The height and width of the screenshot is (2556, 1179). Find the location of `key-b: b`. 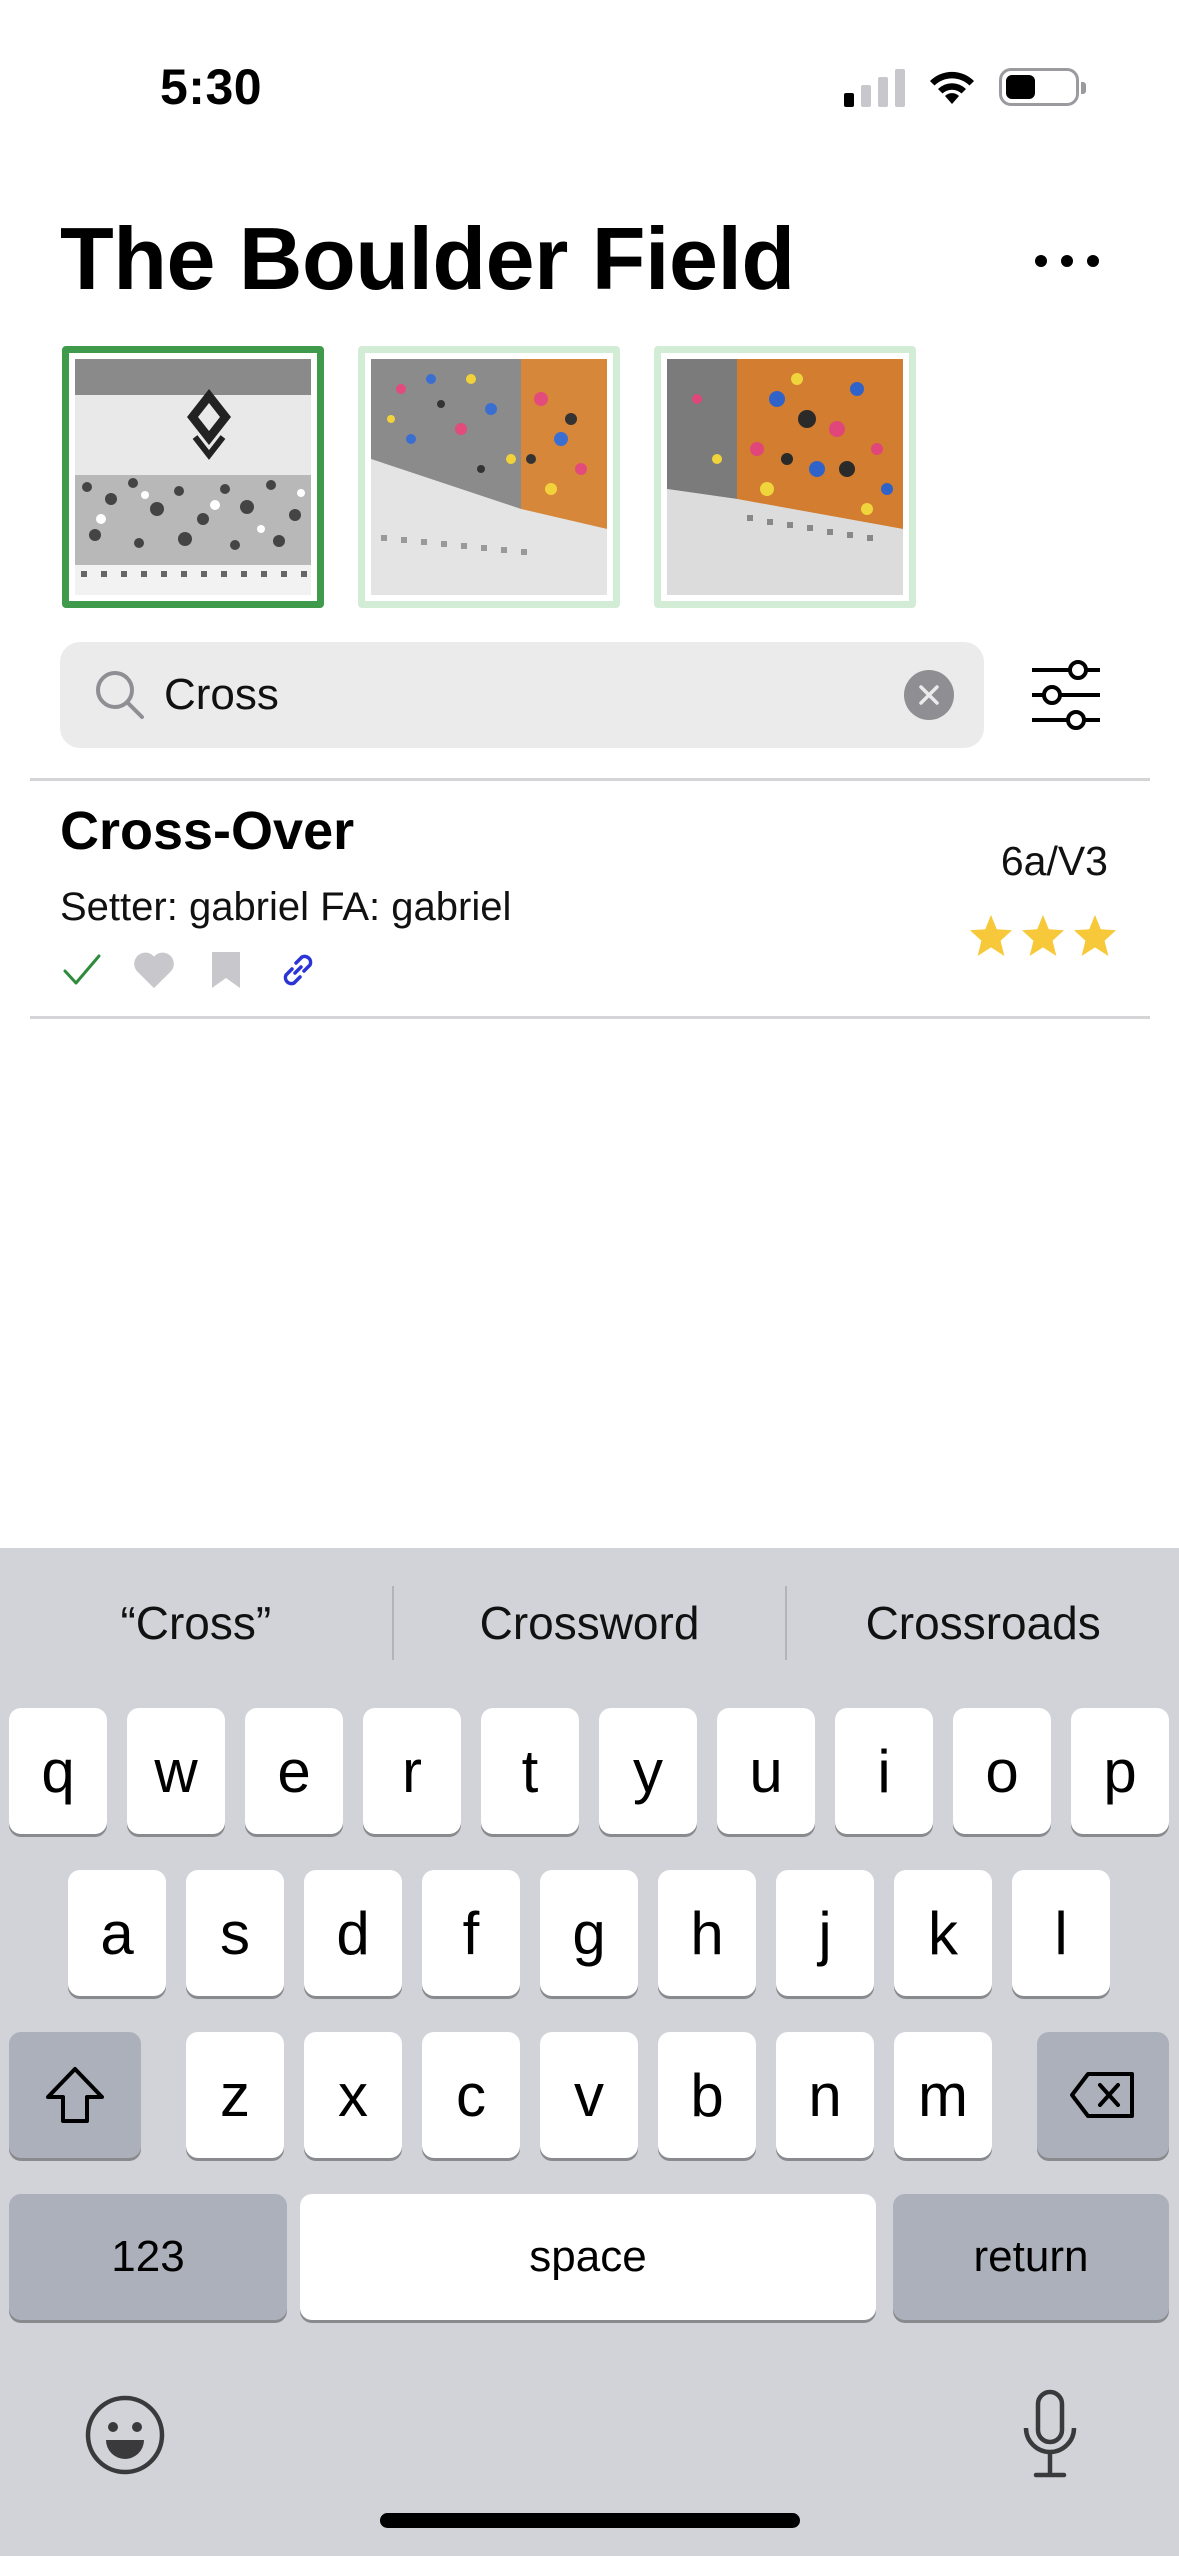

key-b: b is located at coordinates (707, 2095).